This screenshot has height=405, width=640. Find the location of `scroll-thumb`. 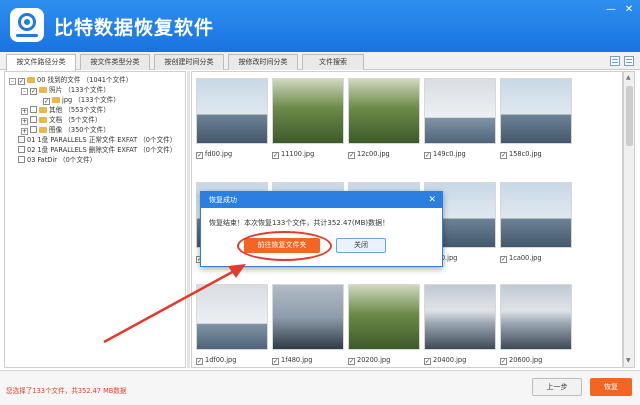

scroll-thumb is located at coordinates (629, 116).